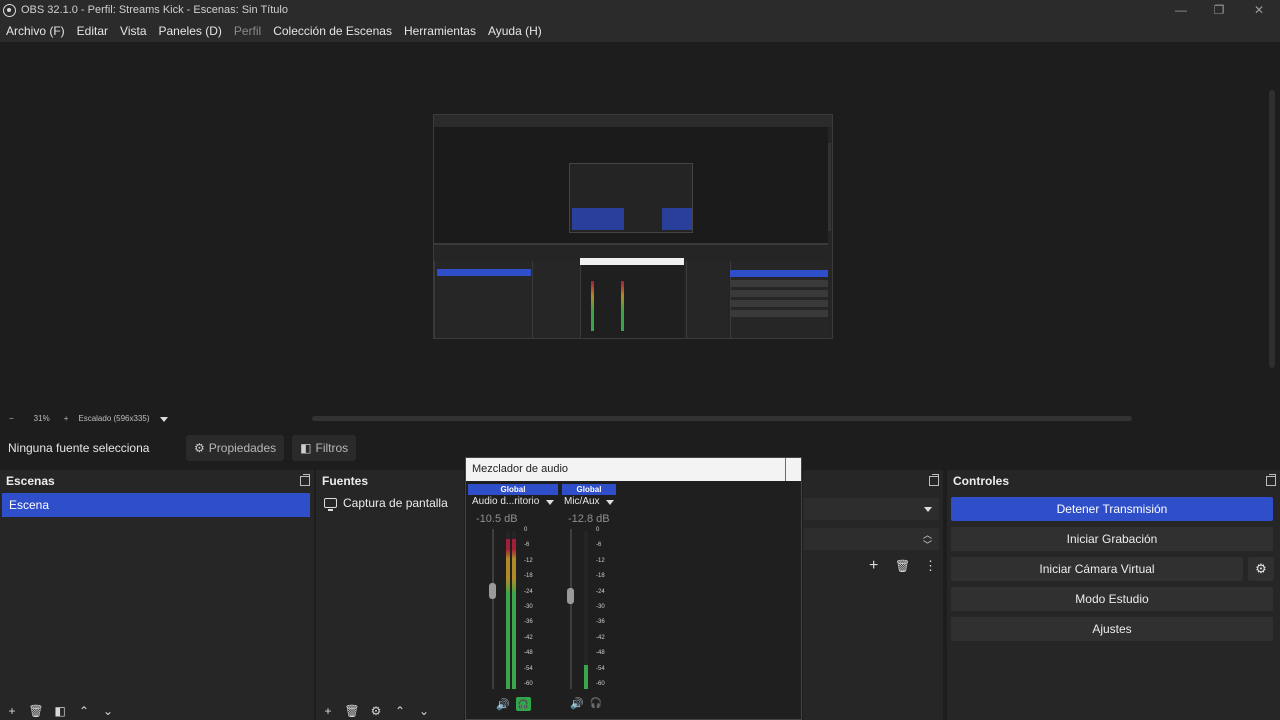 The height and width of the screenshot is (720, 1280). What do you see at coordinates (632, 299) in the screenshot?
I see `canvas-nested-mixer` at bounding box center [632, 299].